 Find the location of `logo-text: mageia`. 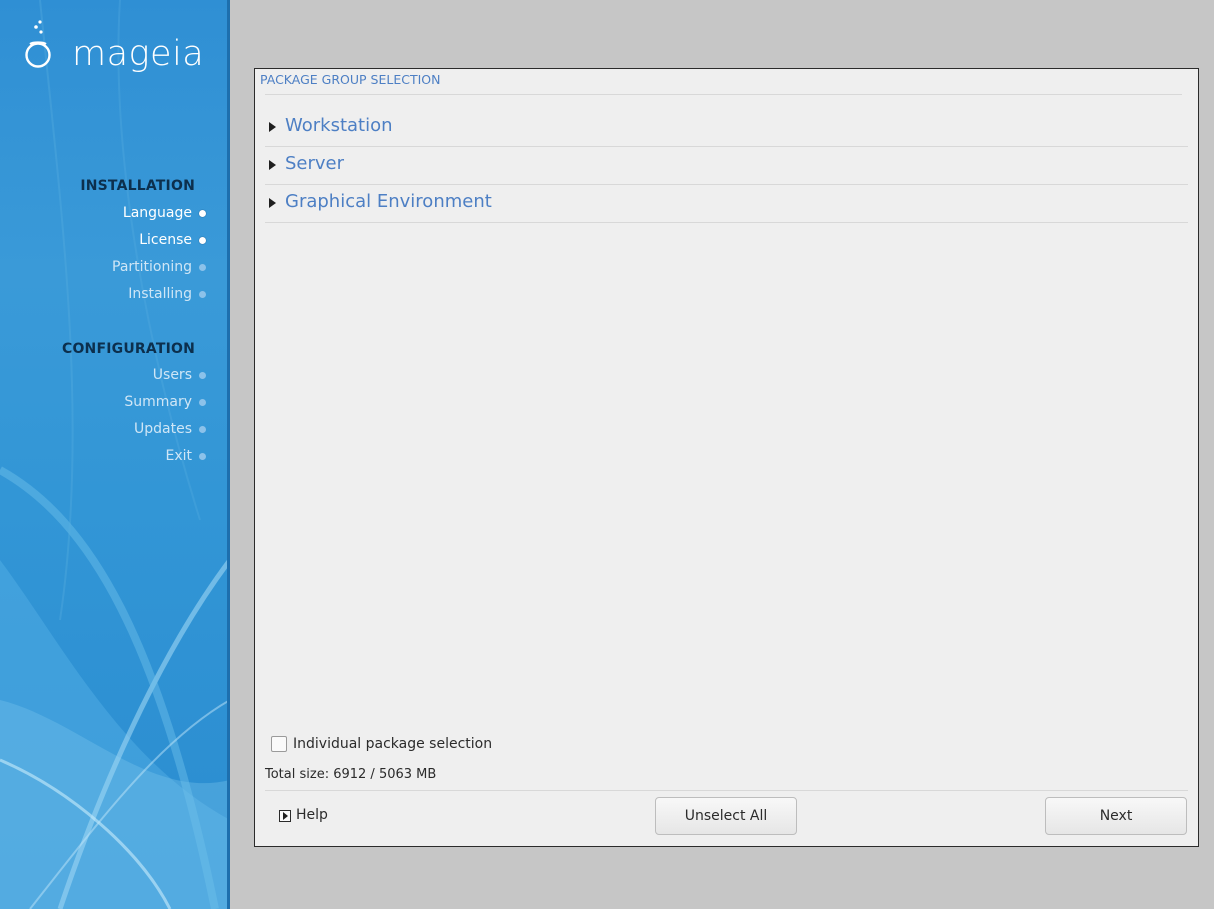

logo-text: mageia is located at coordinates (138, 54).